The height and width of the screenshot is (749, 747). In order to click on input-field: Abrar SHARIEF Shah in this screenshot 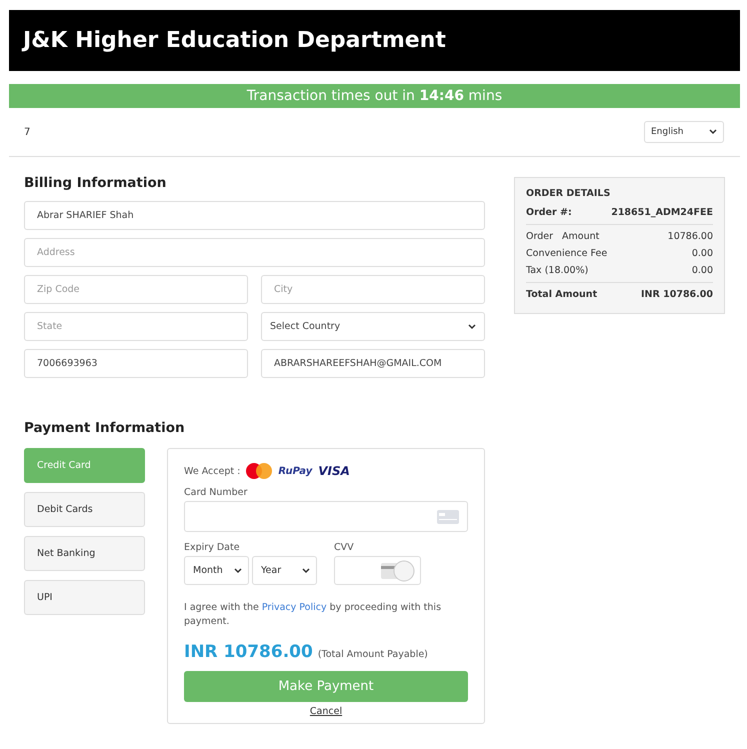, I will do `click(254, 215)`.